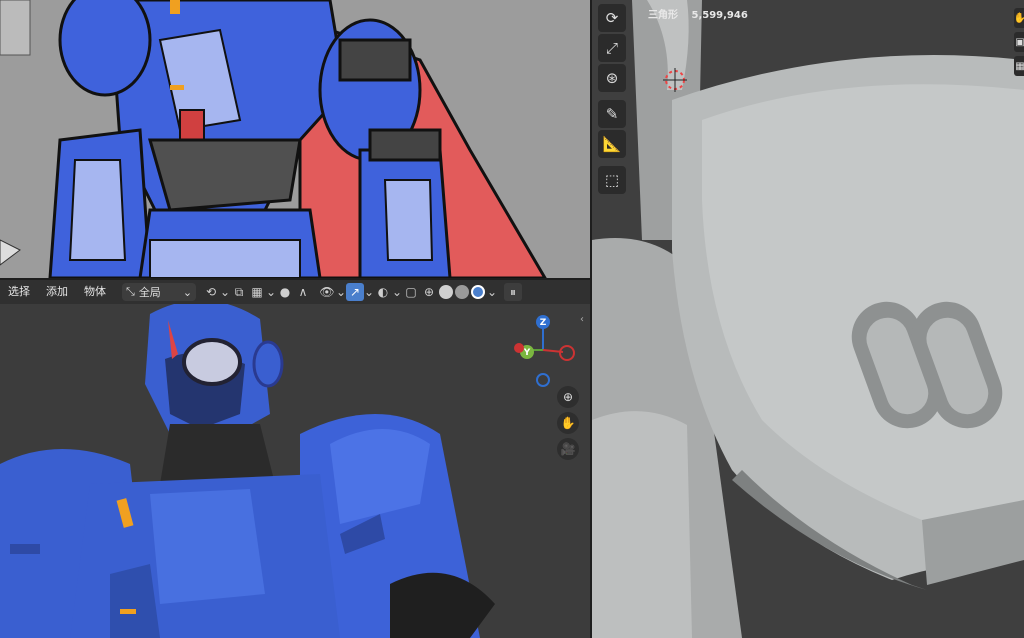 The image size is (1024, 638). I want to click on shading-solid-icon, so click(446, 292).